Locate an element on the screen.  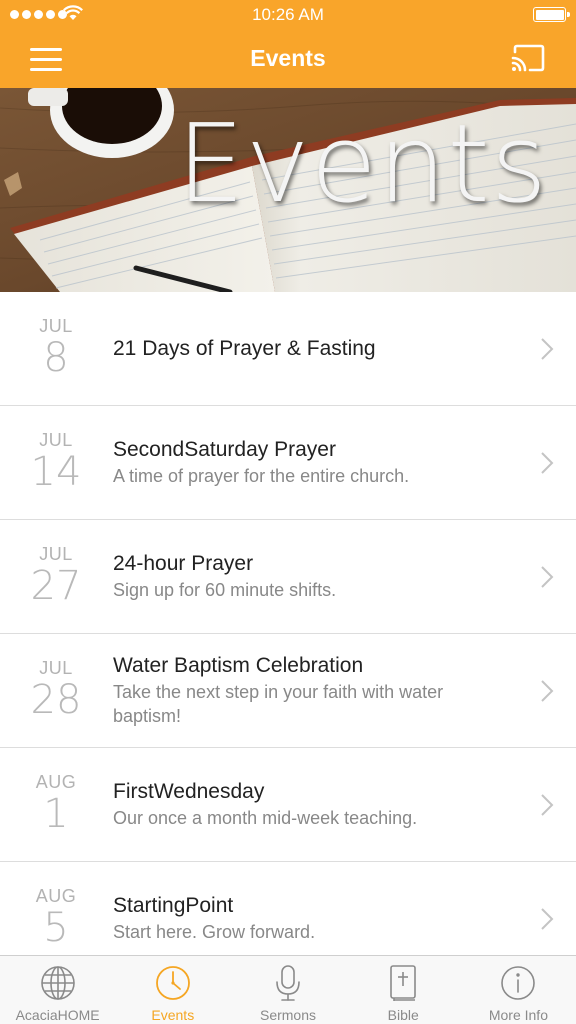
event-subtitle: Our once a month mid-week teaching. is located at coordinates (265, 818).